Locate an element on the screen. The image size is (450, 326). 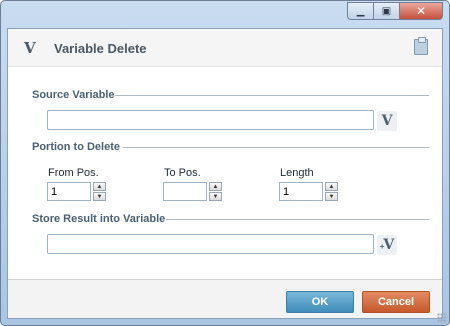
select-variable-button: V is located at coordinates (387, 121).